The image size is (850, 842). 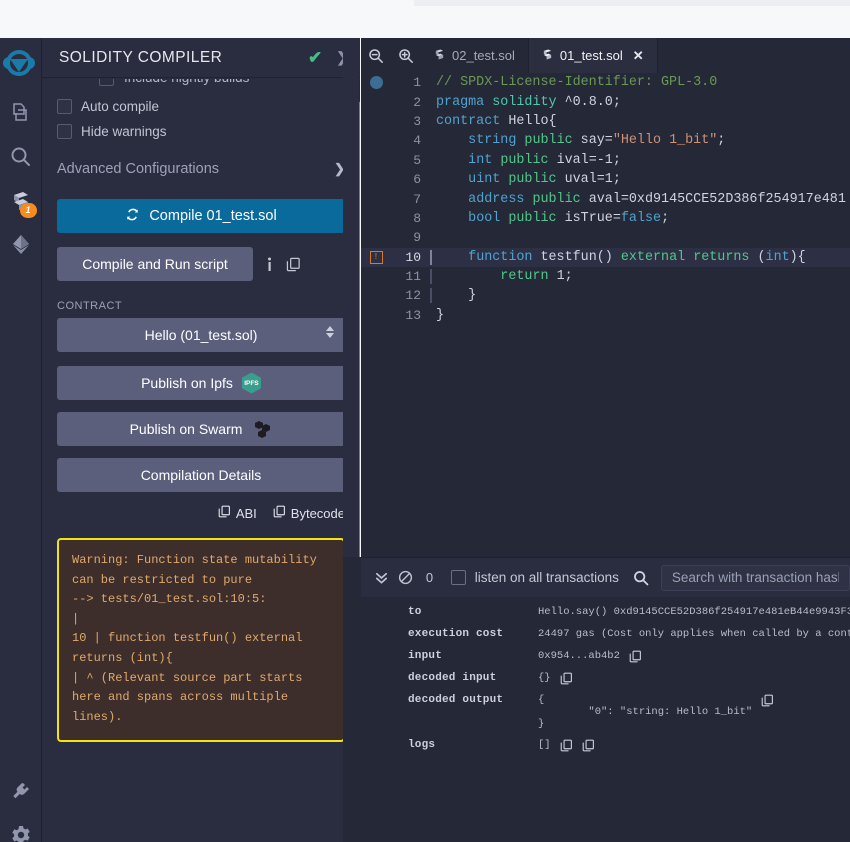 I want to click on code-line: 12 }, so click(x=605, y=295).